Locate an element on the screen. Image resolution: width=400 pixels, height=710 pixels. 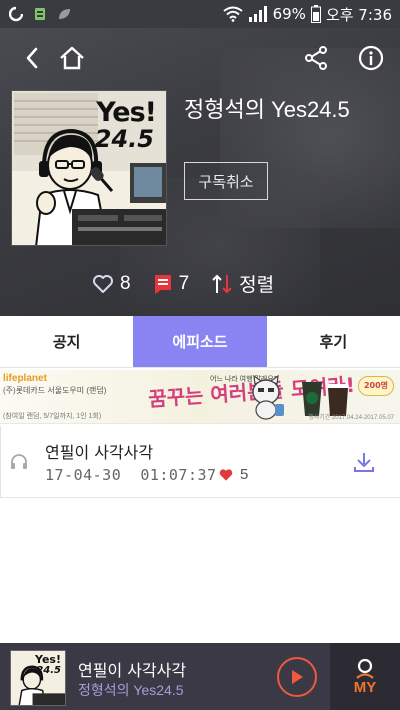
home-icon is located at coordinates (72, 58).